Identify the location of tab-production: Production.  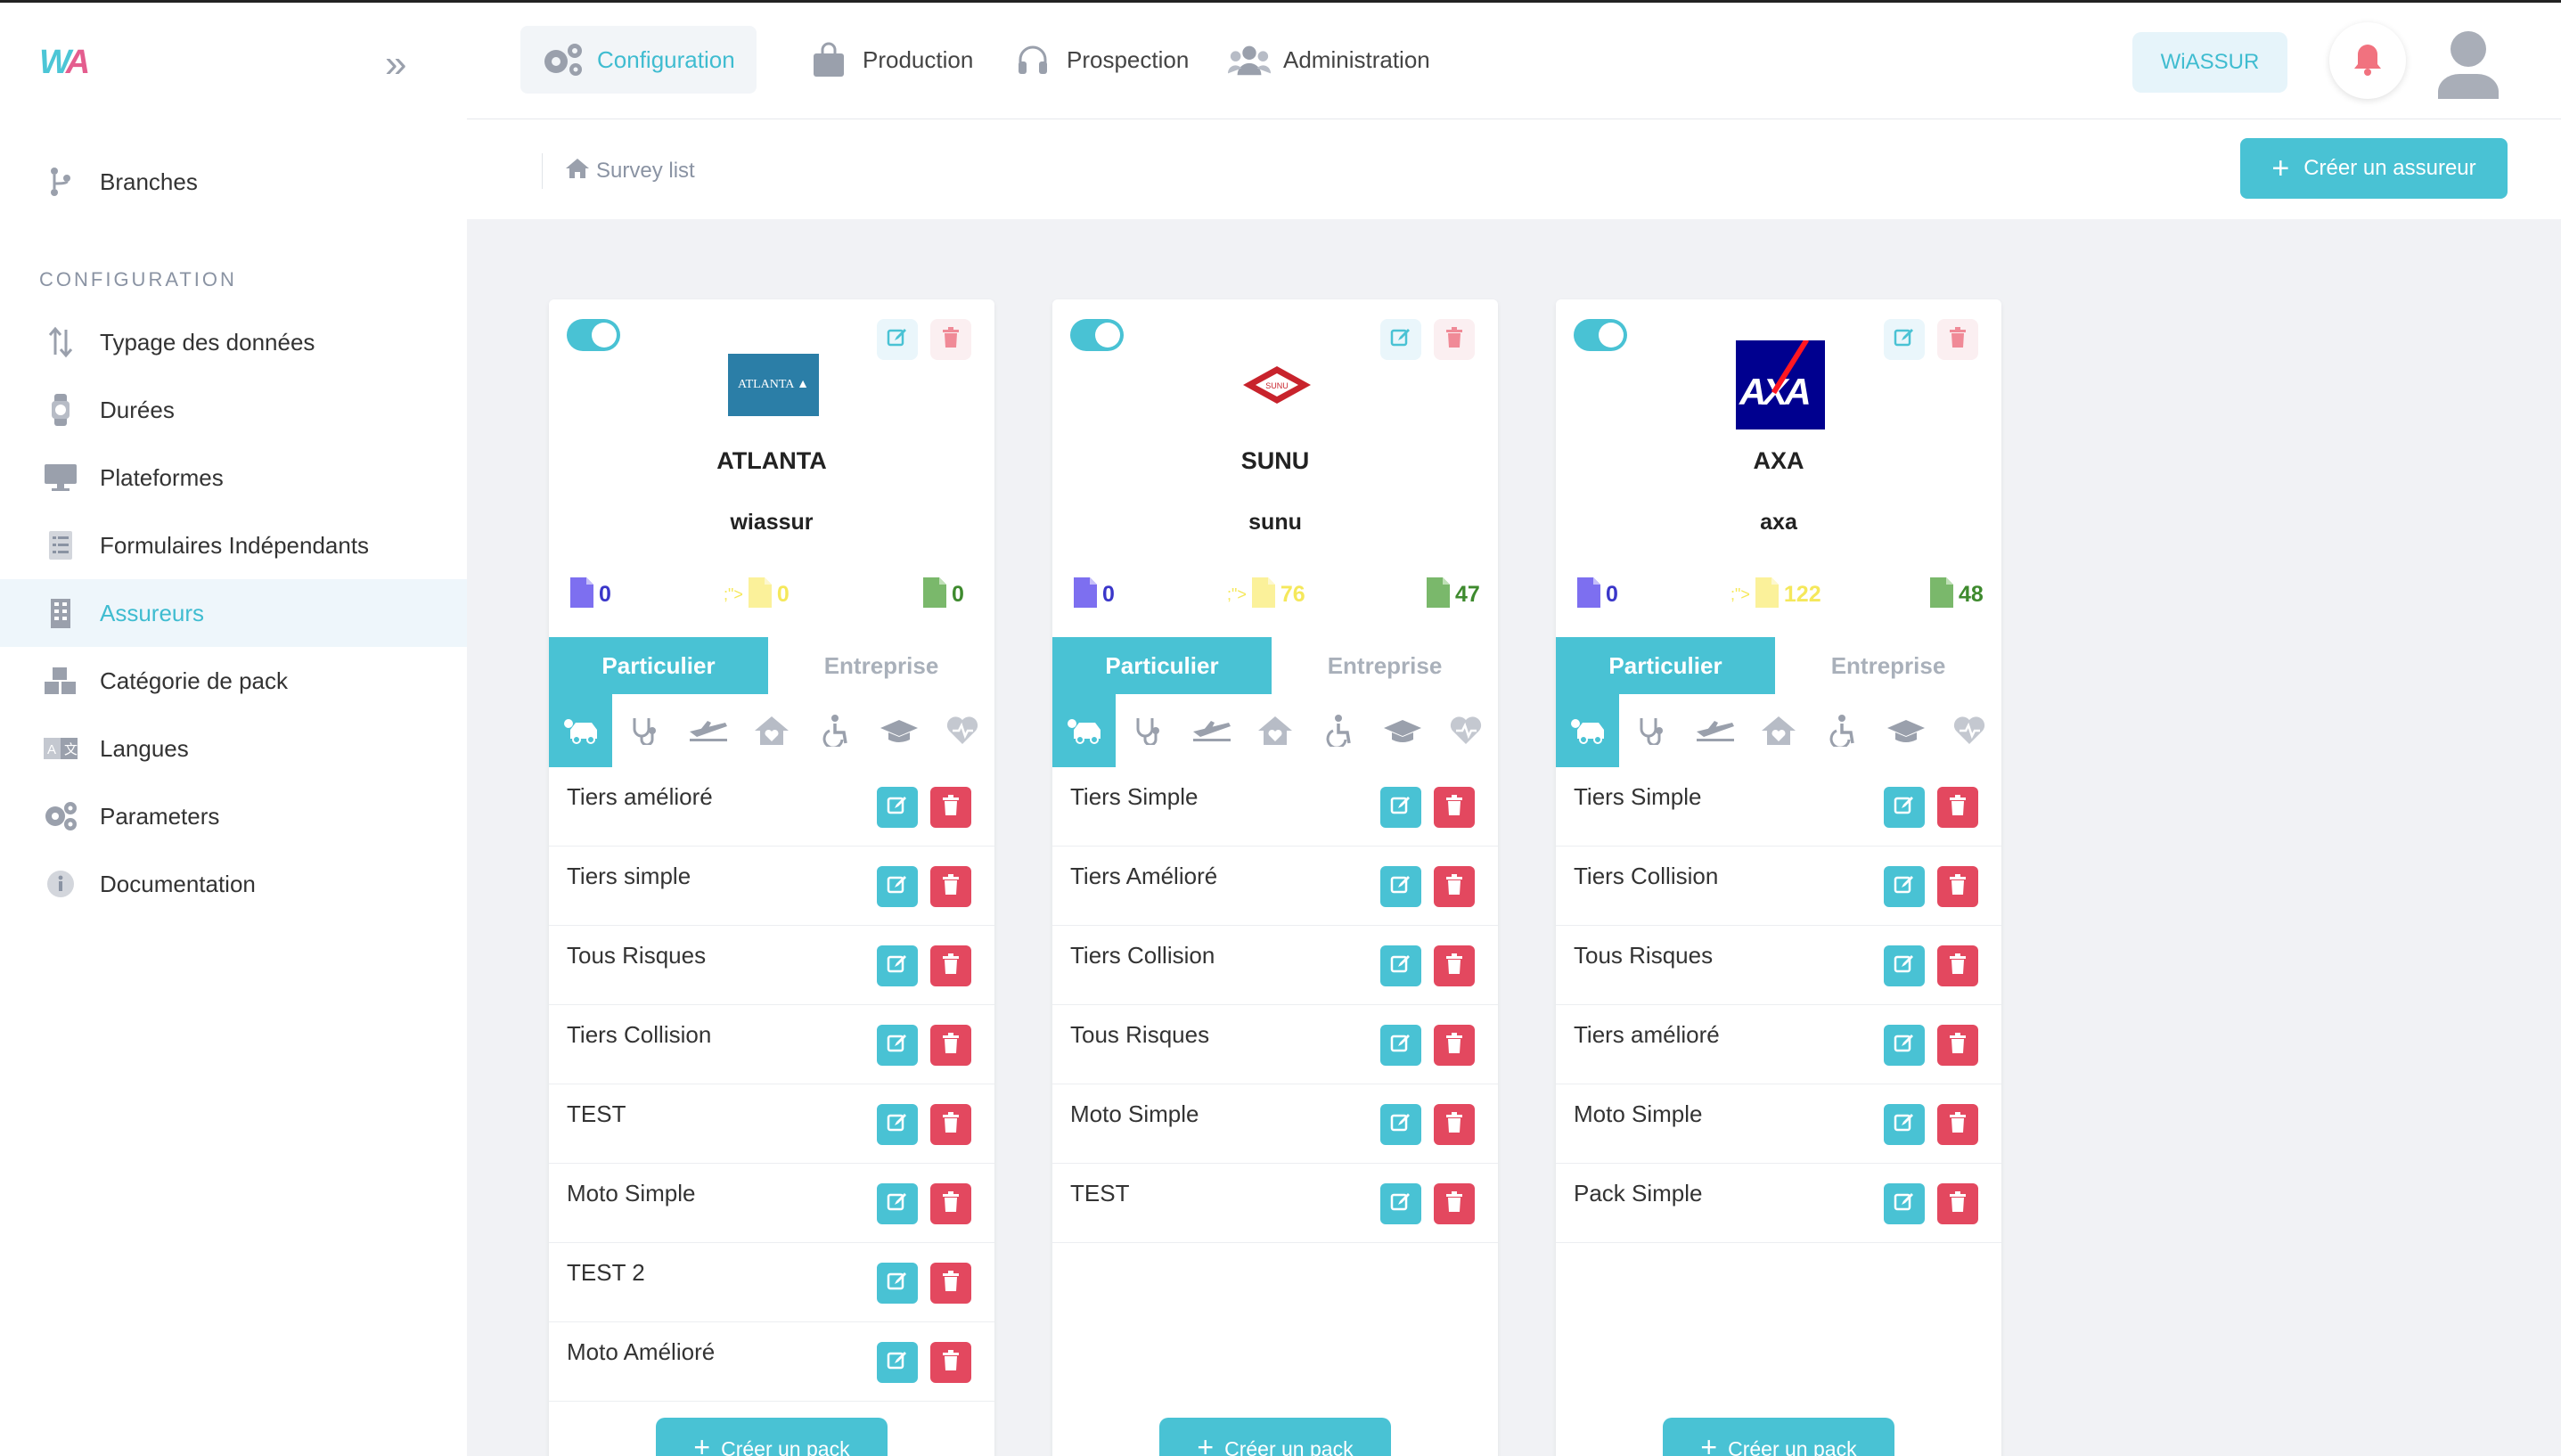
(890, 60).